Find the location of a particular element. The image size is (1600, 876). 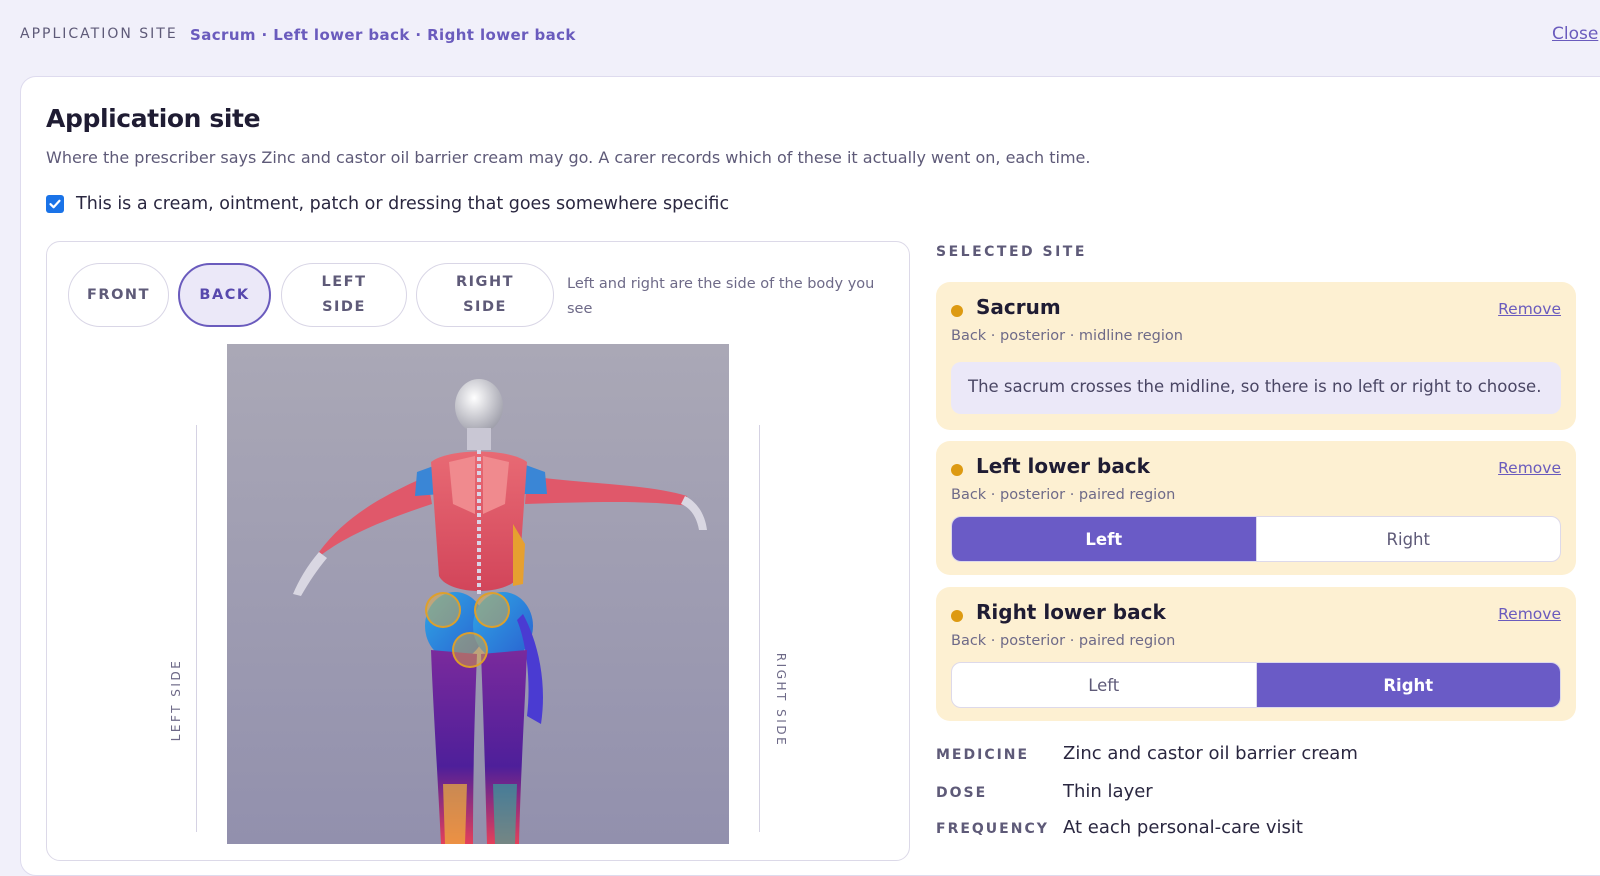

frequency-label: FREQUENCY is located at coordinates (992, 829).